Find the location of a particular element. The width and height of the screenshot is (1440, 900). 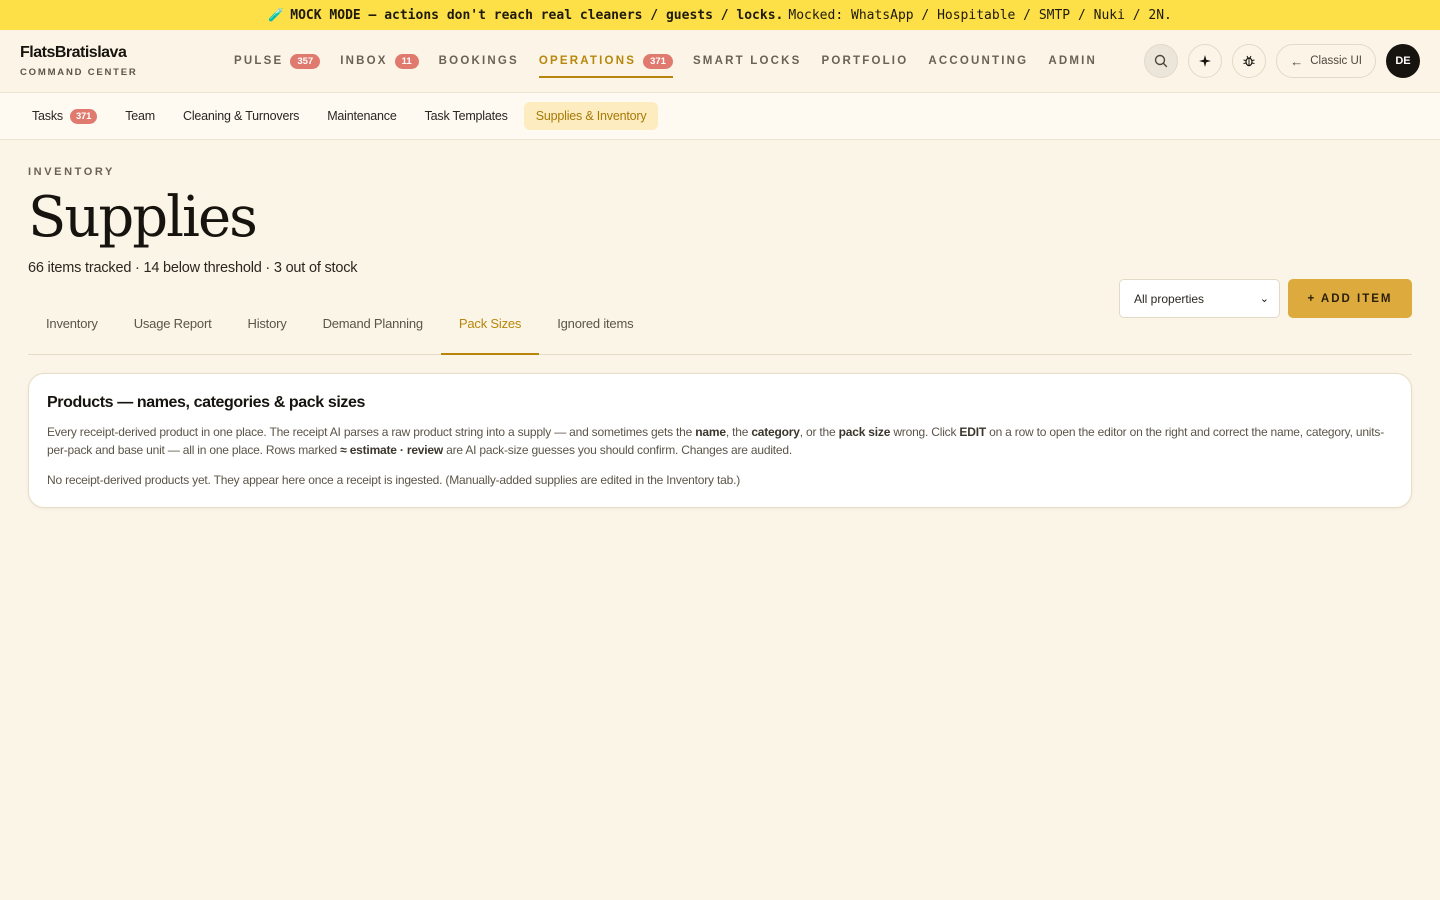

nav-label: SMART LOCKS is located at coordinates (747, 61).